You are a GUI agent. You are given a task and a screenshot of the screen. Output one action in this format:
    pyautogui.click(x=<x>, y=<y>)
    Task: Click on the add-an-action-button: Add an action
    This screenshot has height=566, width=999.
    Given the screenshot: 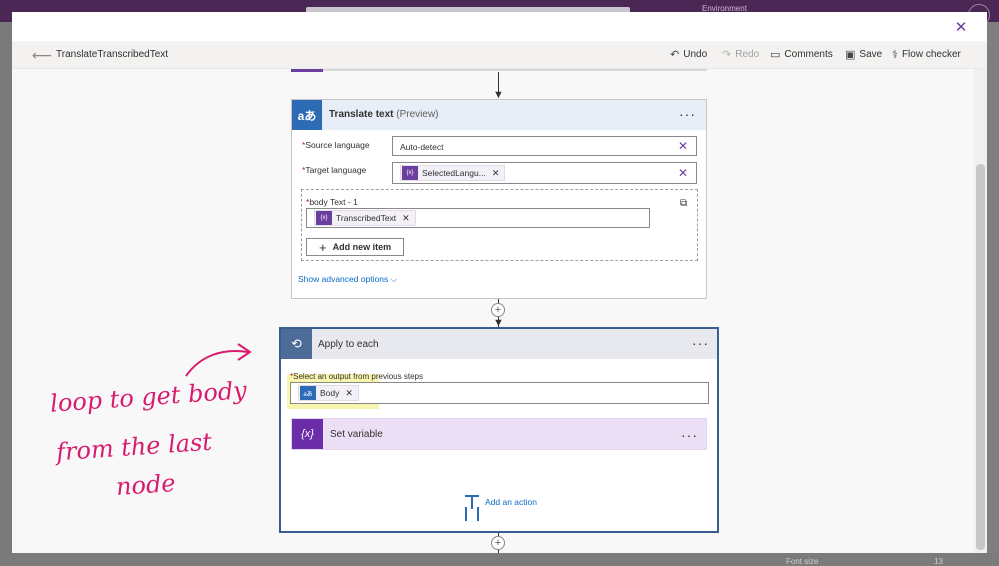 What is the action you would take?
    pyautogui.click(x=501, y=502)
    